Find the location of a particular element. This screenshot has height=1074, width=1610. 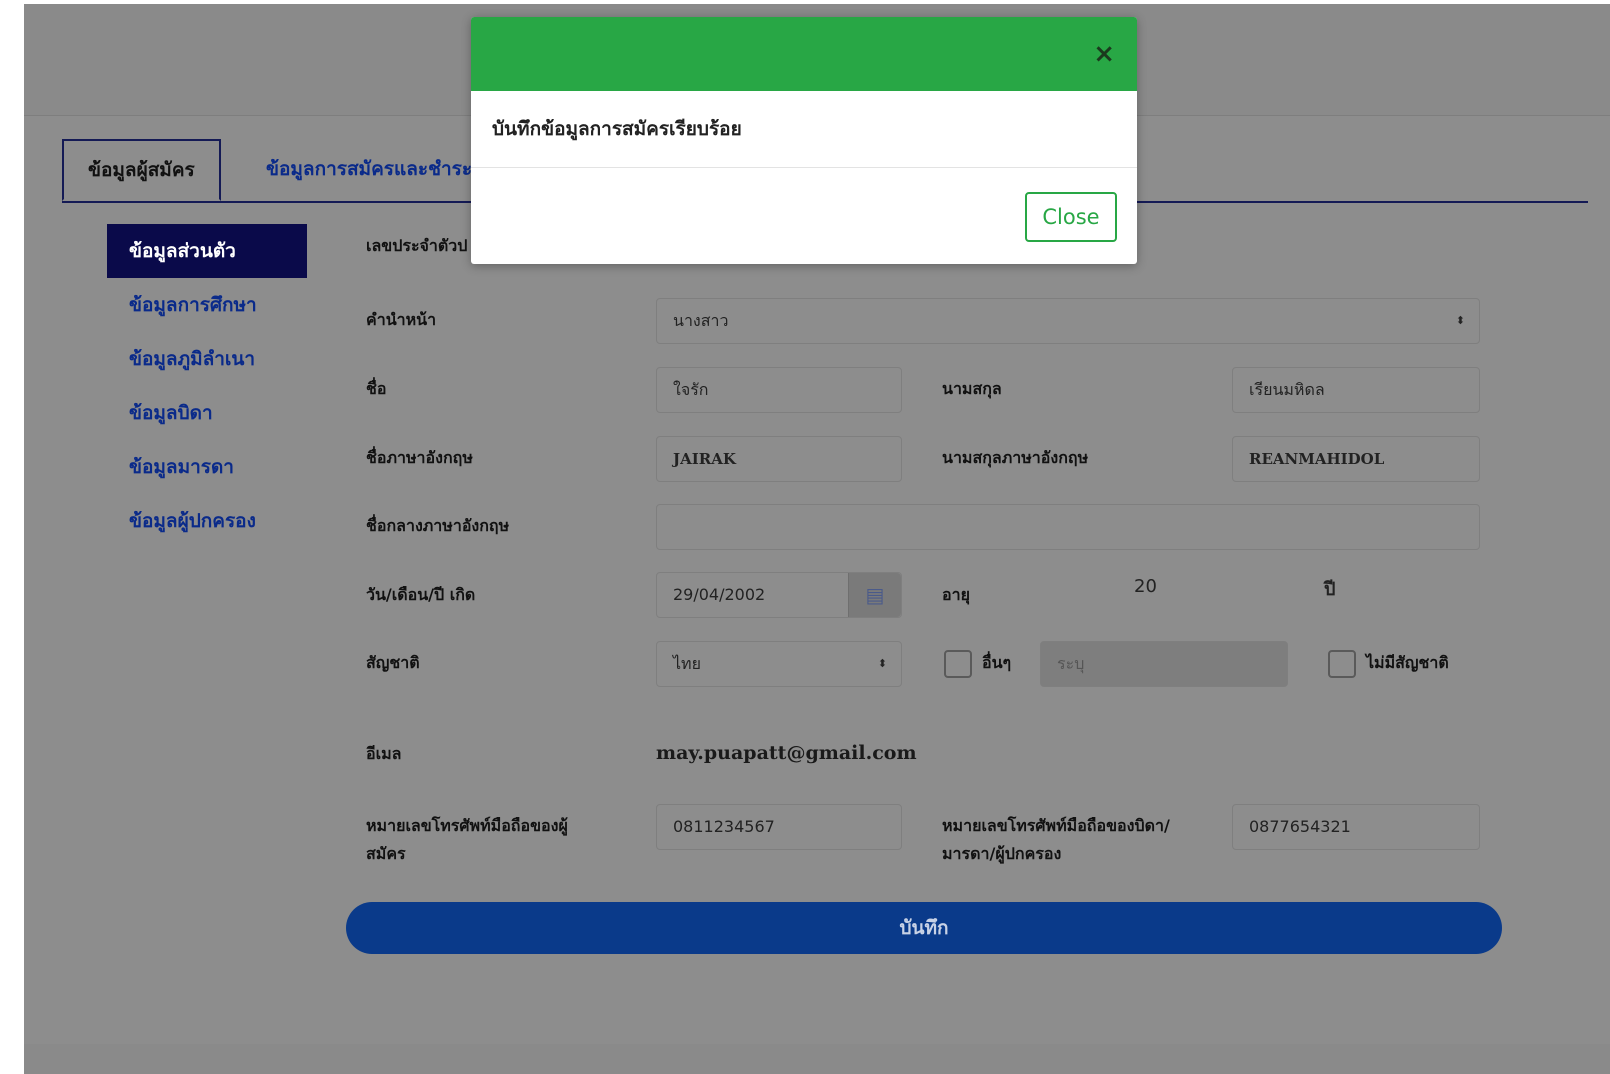

other-nationality-label: อื่นๆ is located at coordinates (997, 662).